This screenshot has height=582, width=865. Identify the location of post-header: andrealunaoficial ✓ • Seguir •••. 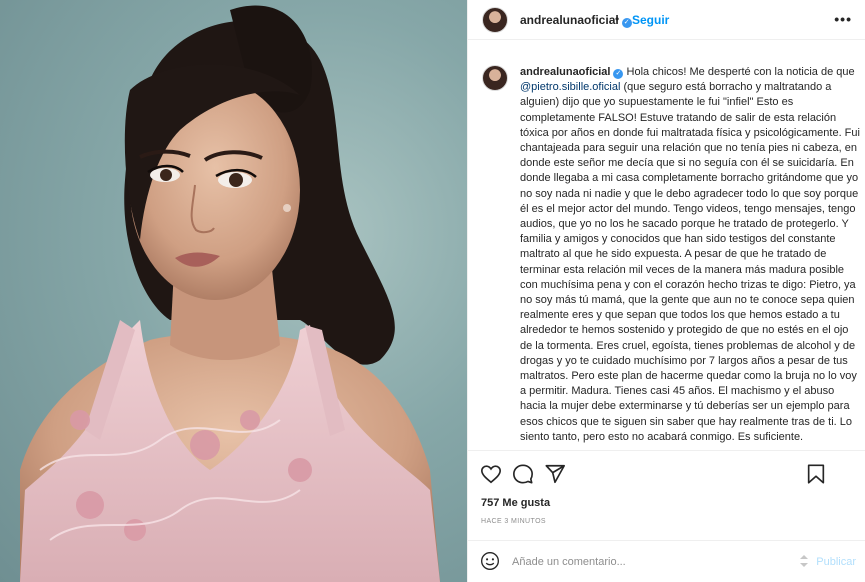
(666, 20).